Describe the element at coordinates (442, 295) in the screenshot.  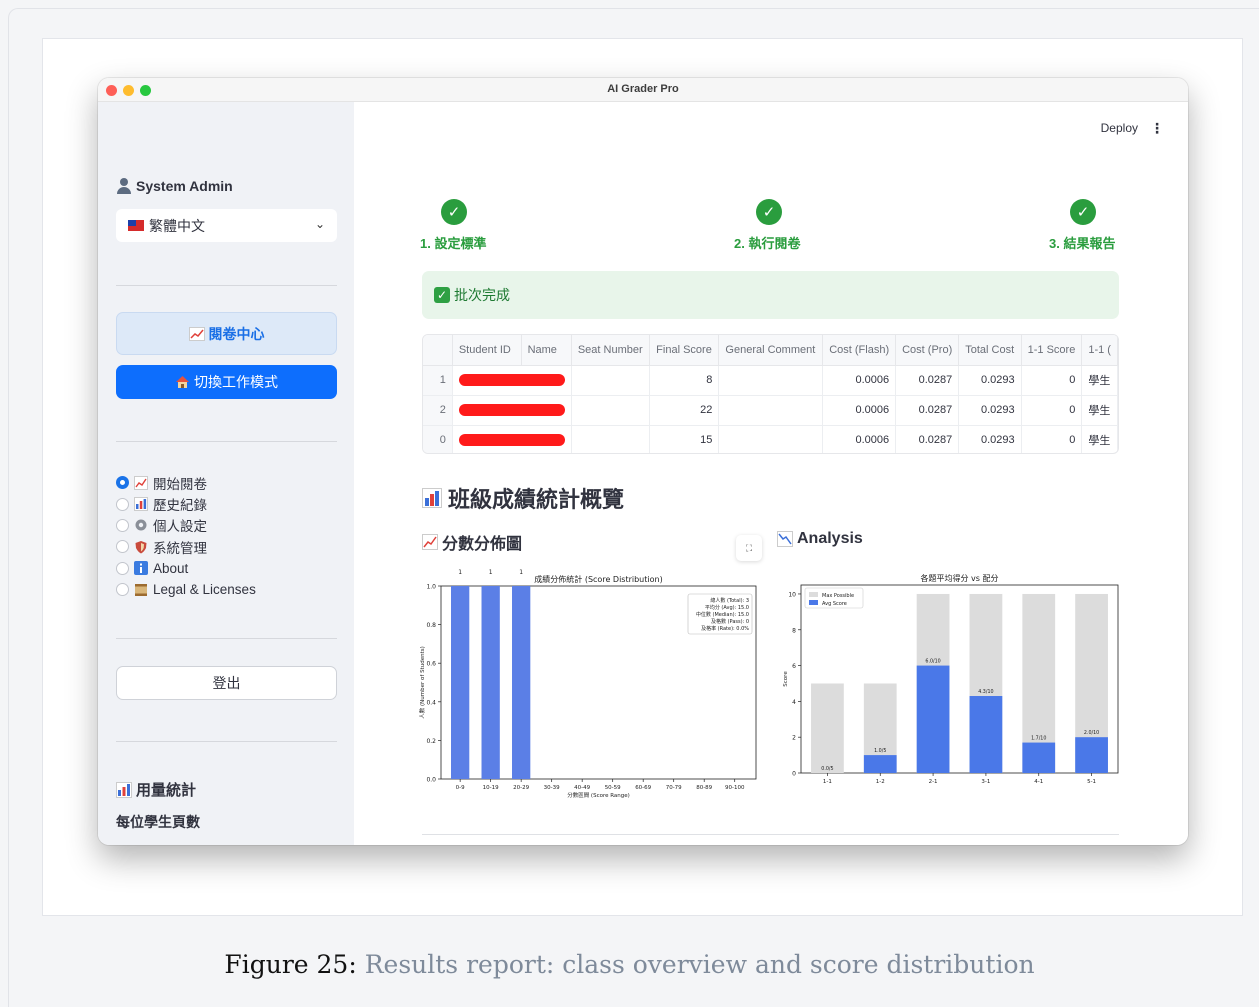
I see `check-mark-icon: ✓` at that location.